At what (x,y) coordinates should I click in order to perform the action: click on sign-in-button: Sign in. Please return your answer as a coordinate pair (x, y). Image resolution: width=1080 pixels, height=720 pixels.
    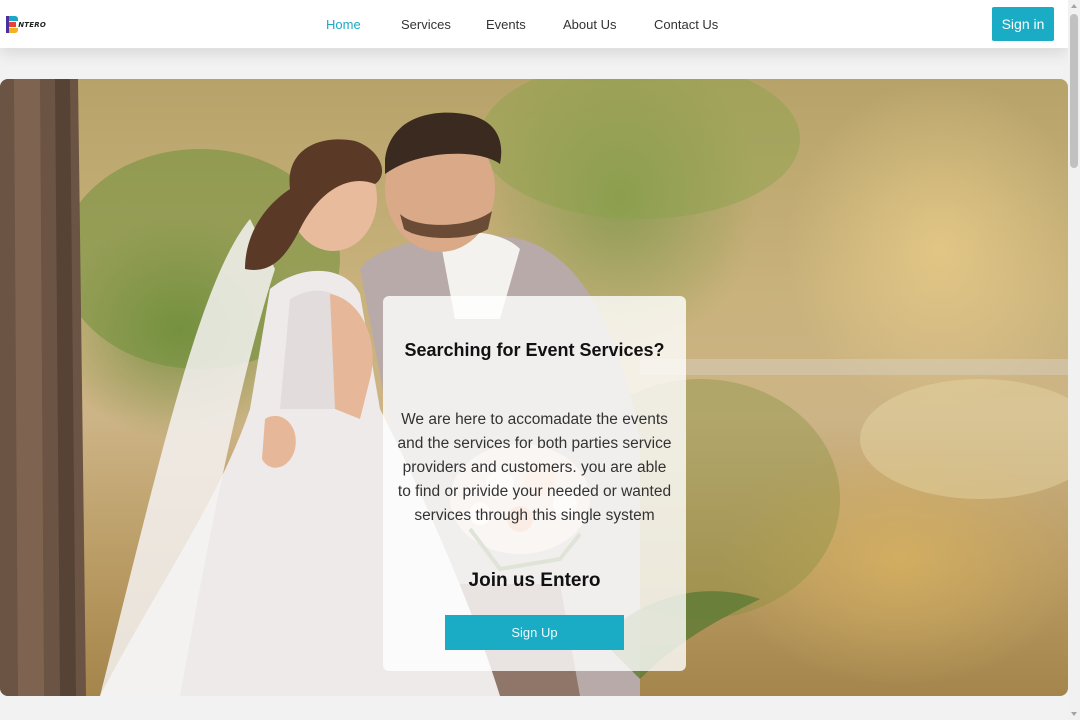
    Looking at the image, I should click on (1023, 24).